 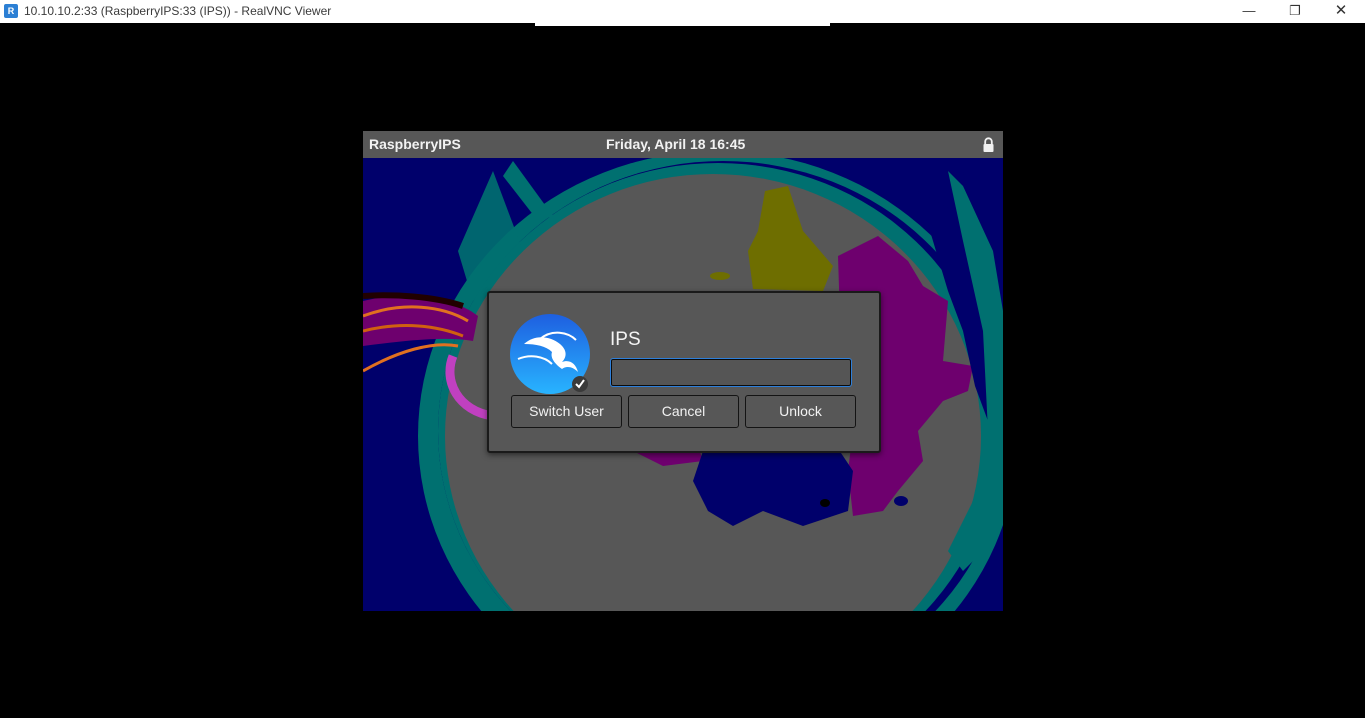 What do you see at coordinates (11, 11) in the screenshot?
I see `realvnc-app-icon: R` at bounding box center [11, 11].